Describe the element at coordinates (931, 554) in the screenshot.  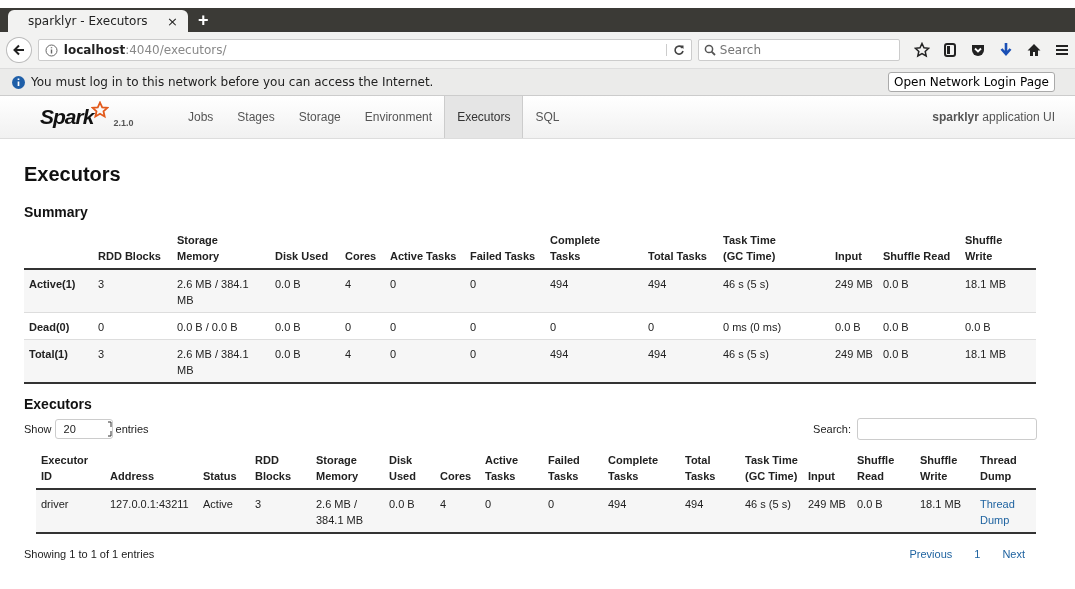
I see `previous-link: Previous` at that location.